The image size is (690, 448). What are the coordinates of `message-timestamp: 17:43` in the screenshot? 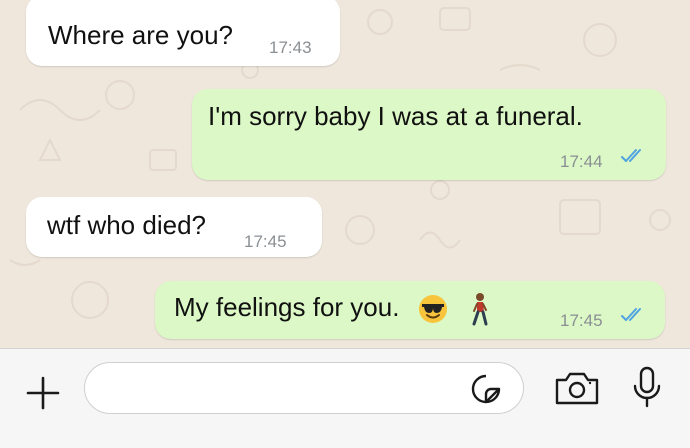 It's located at (290, 47).